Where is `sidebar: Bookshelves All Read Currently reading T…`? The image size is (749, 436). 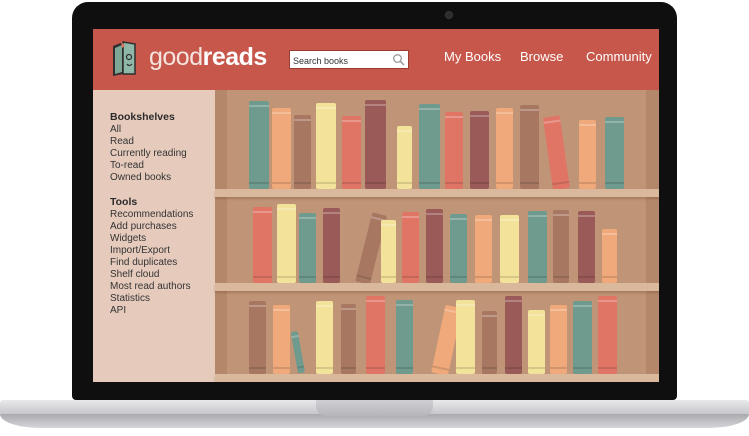 sidebar: Bookshelves All Read Currently reading T… is located at coordinates (154, 236).